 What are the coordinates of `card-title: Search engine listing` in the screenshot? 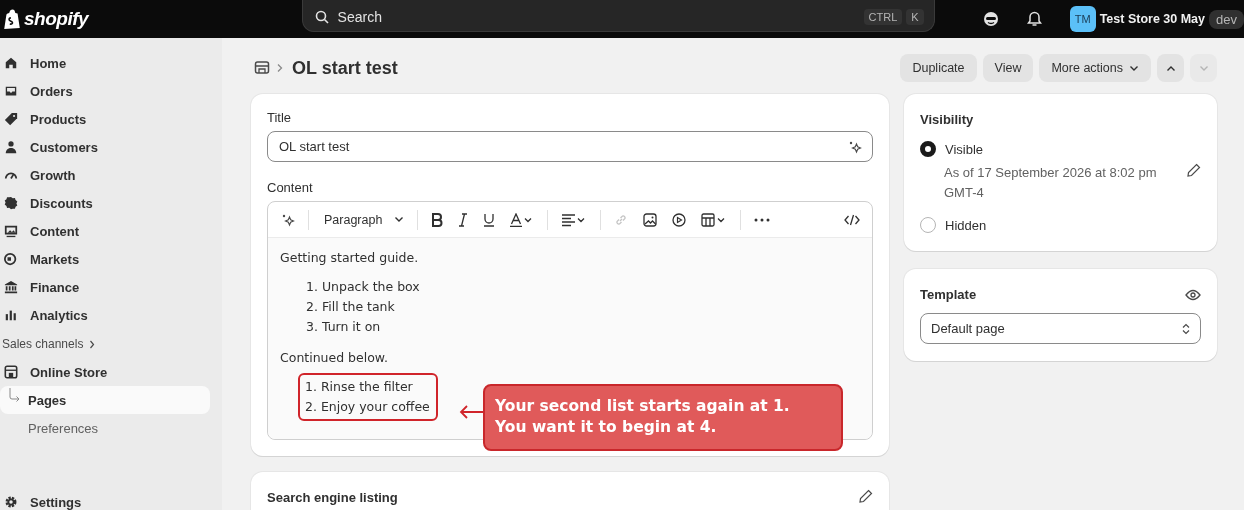 It's located at (332, 497).